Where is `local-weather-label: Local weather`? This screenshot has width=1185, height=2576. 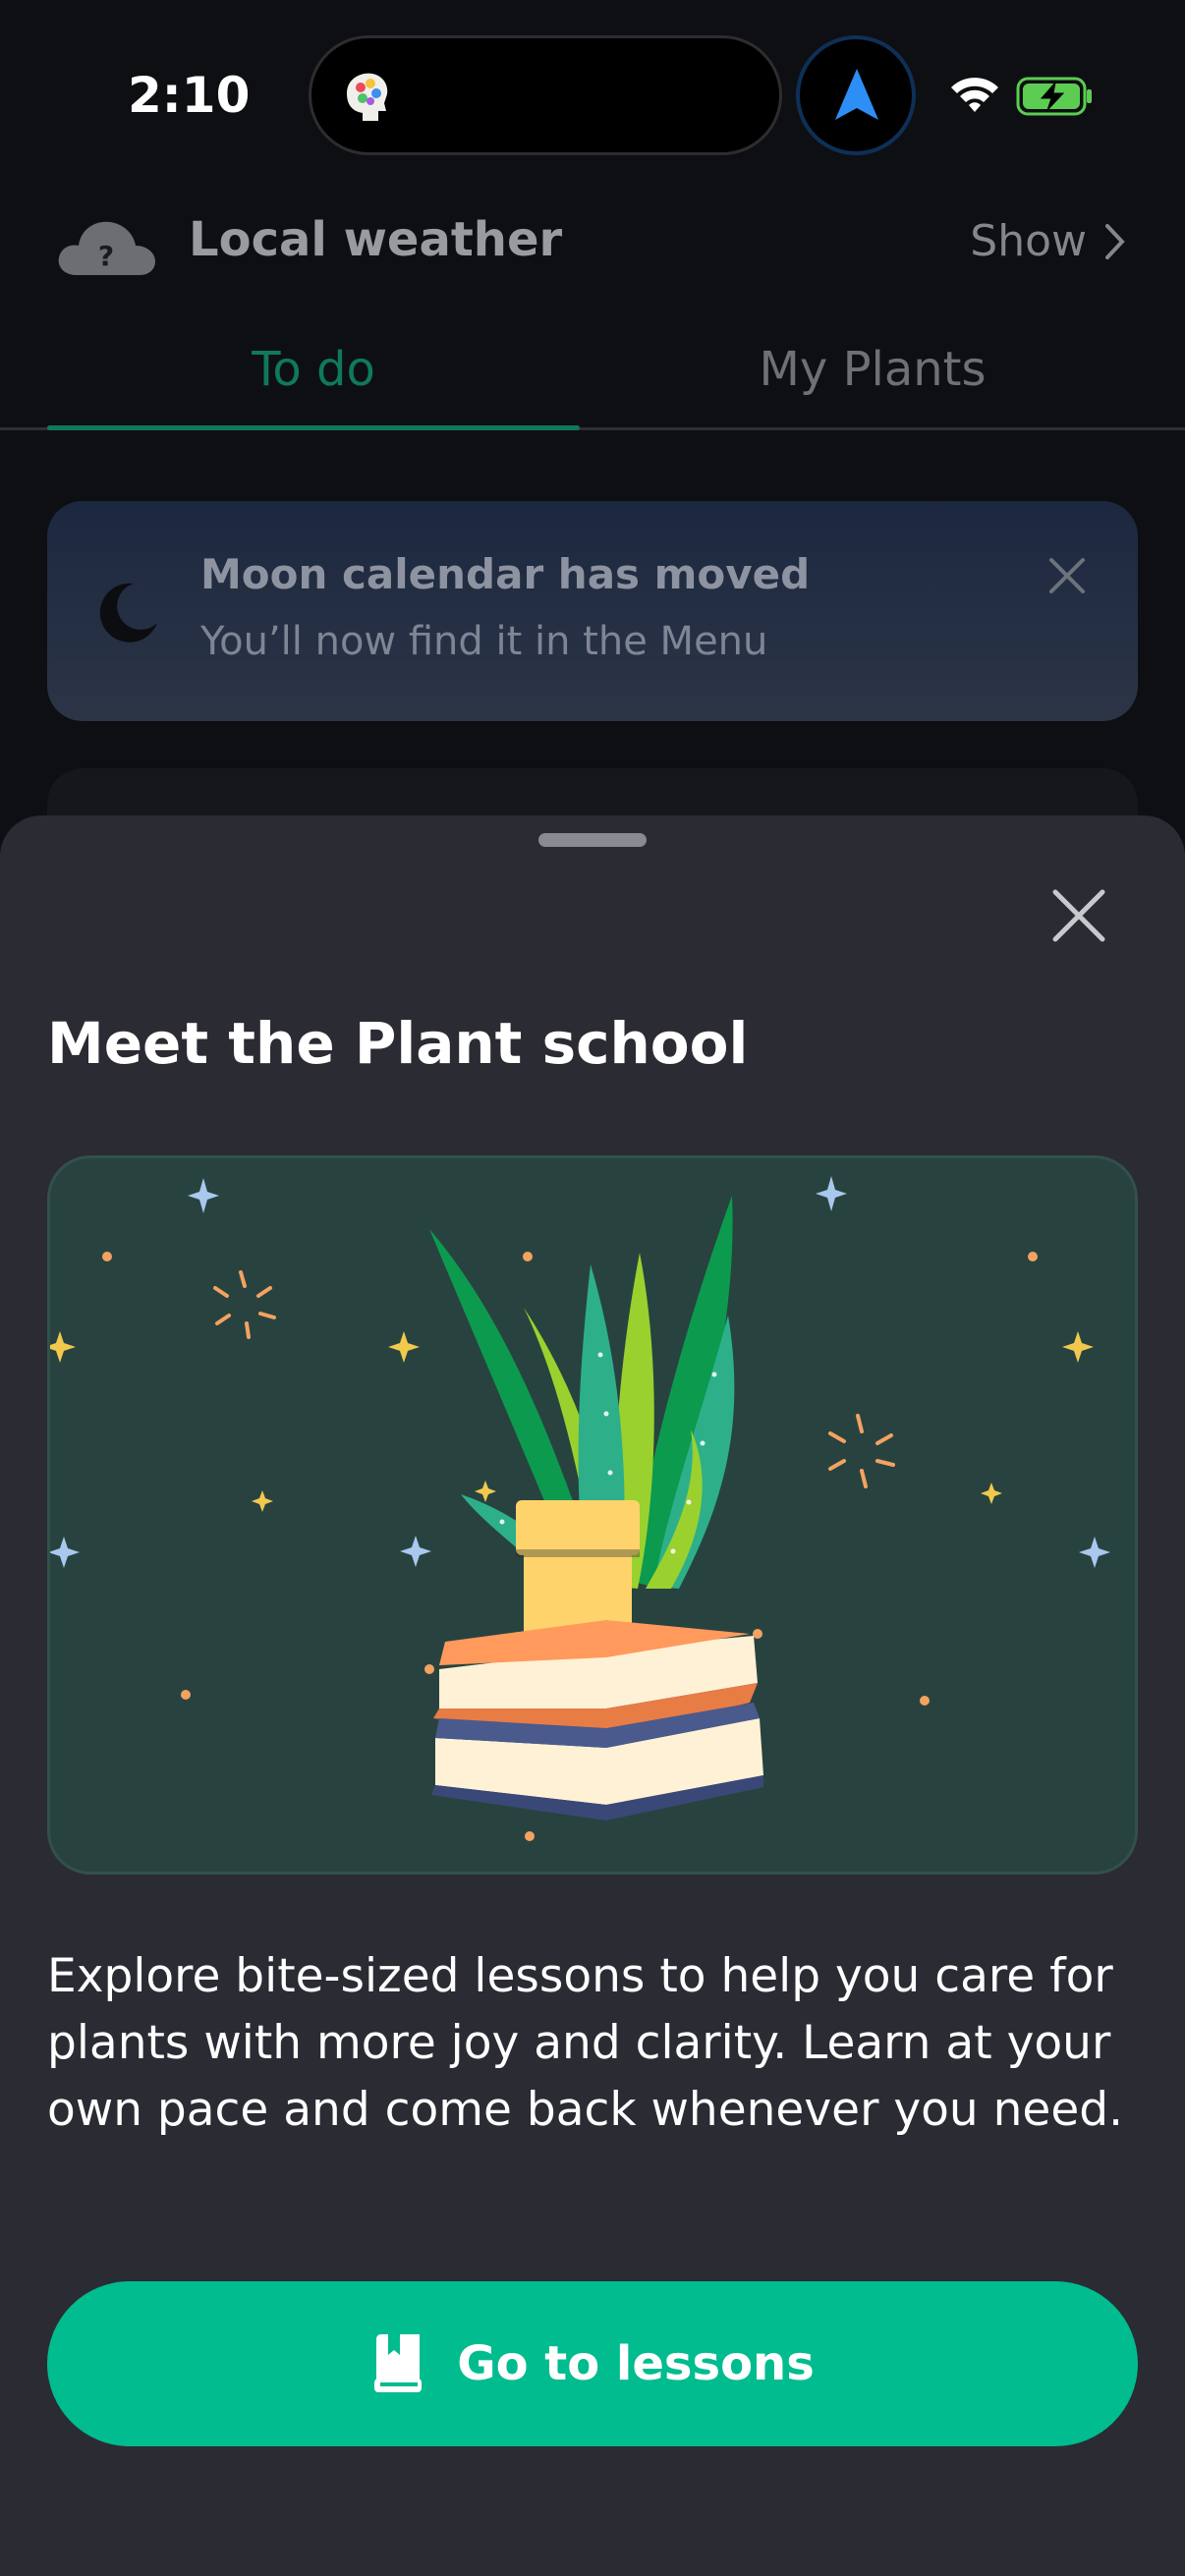 local-weather-label: Local weather is located at coordinates (376, 239).